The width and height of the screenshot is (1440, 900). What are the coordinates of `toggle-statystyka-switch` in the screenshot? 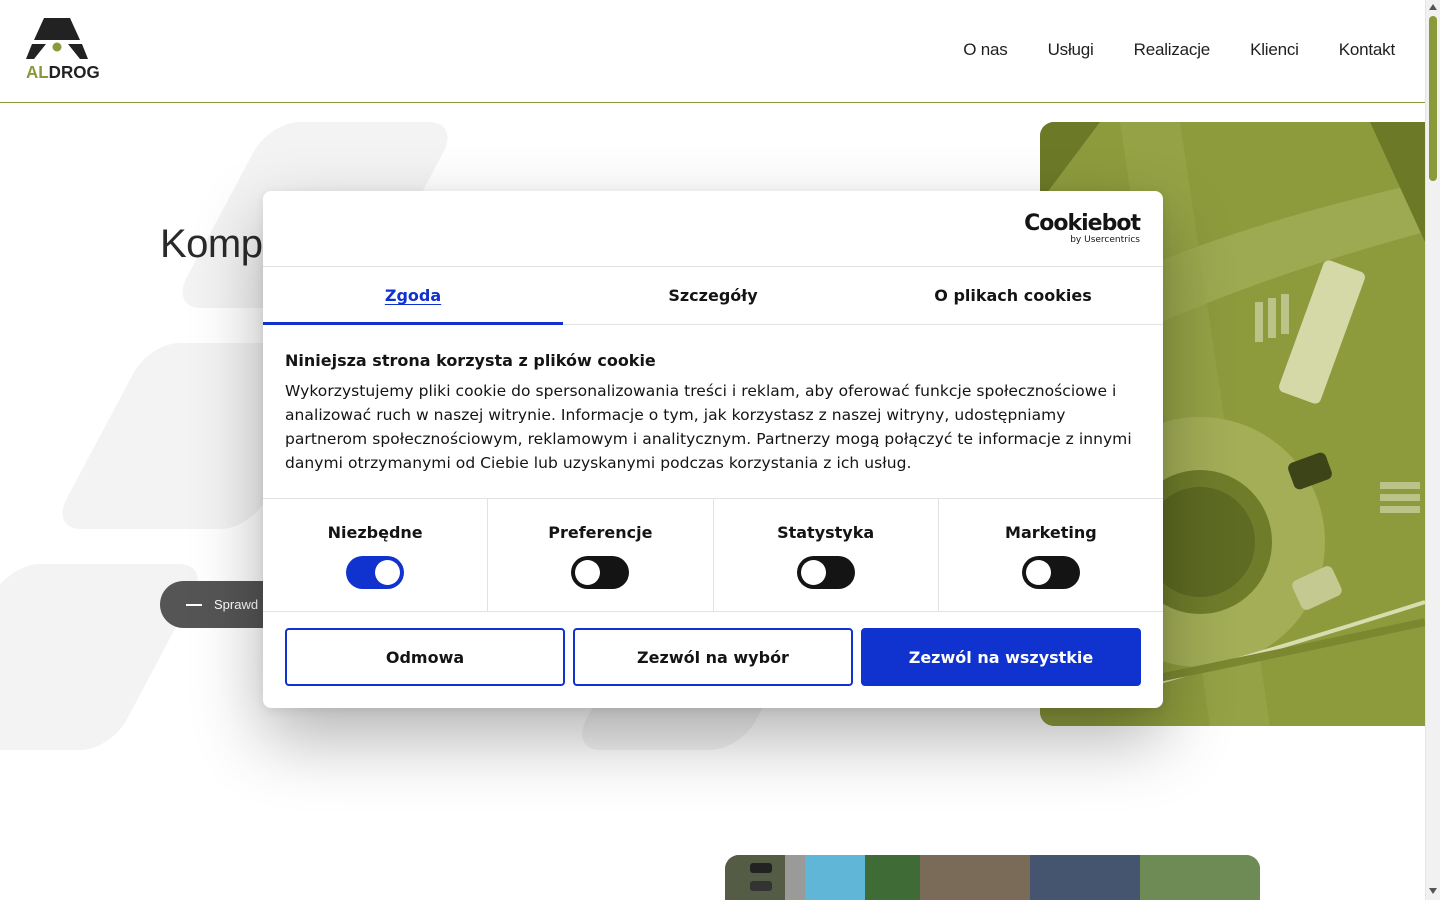 It's located at (825, 572).